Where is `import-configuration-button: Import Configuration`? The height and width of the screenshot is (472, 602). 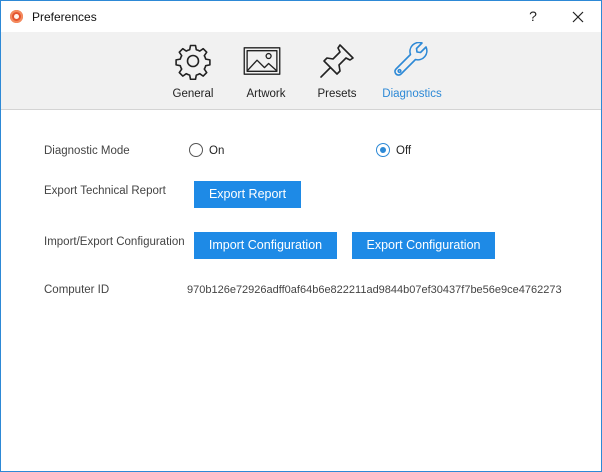 import-configuration-button: Import Configuration is located at coordinates (265, 245).